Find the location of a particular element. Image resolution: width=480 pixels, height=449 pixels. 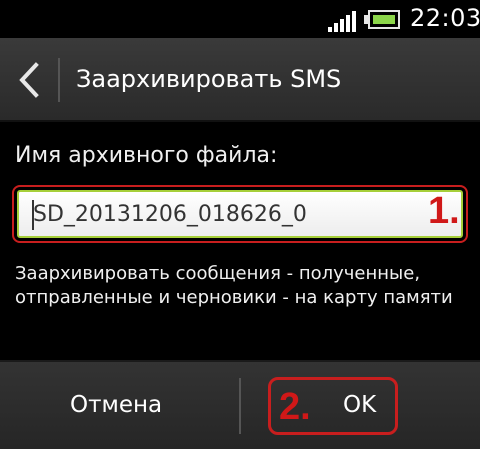

step-2-annotation: 2. is located at coordinates (295, 407).